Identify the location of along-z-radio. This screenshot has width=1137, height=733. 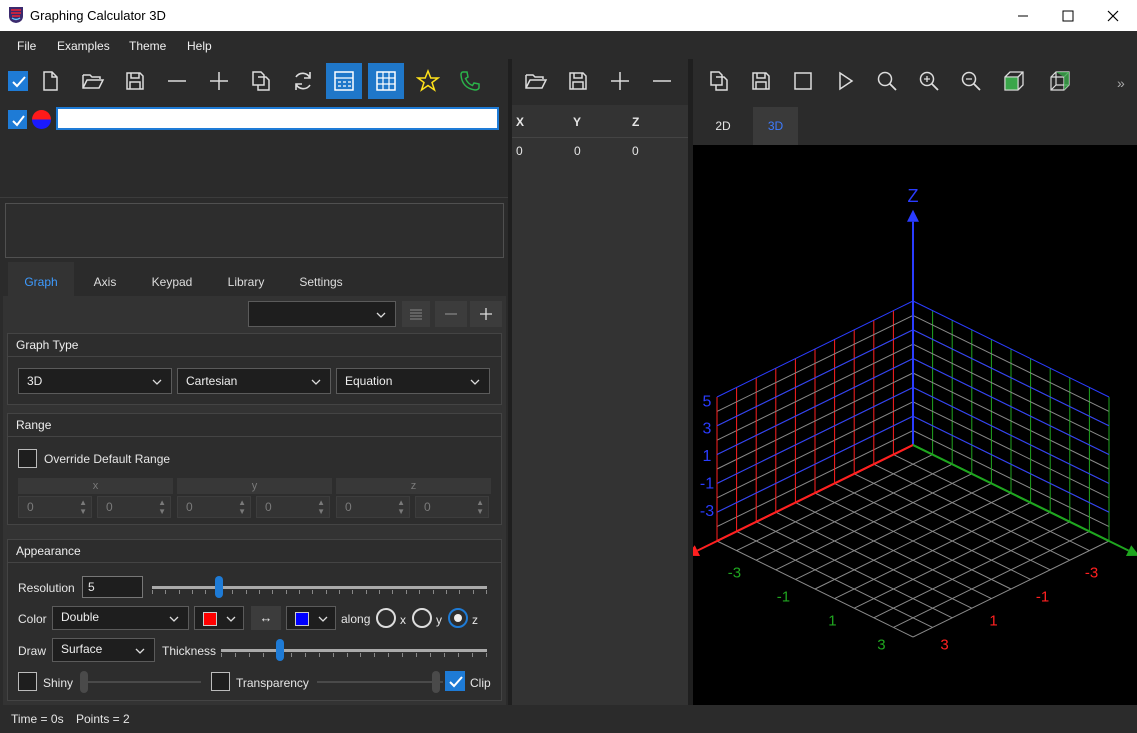
(458, 618).